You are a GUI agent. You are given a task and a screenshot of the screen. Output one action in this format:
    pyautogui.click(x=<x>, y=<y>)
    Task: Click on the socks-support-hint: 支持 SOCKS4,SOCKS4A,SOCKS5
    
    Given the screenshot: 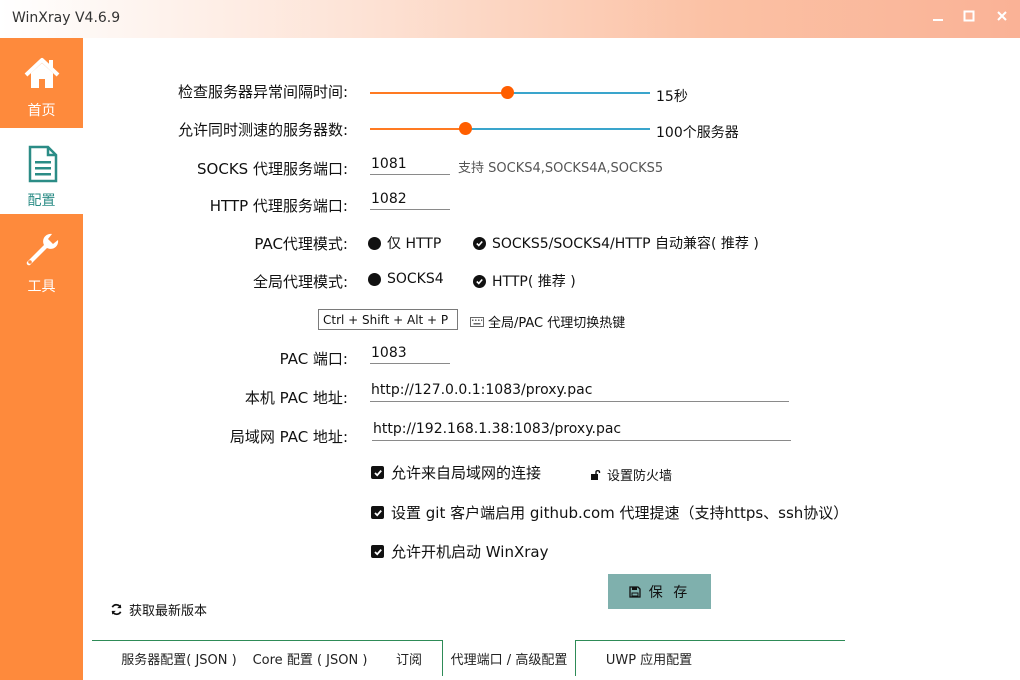 What is the action you would take?
    pyautogui.click(x=561, y=168)
    